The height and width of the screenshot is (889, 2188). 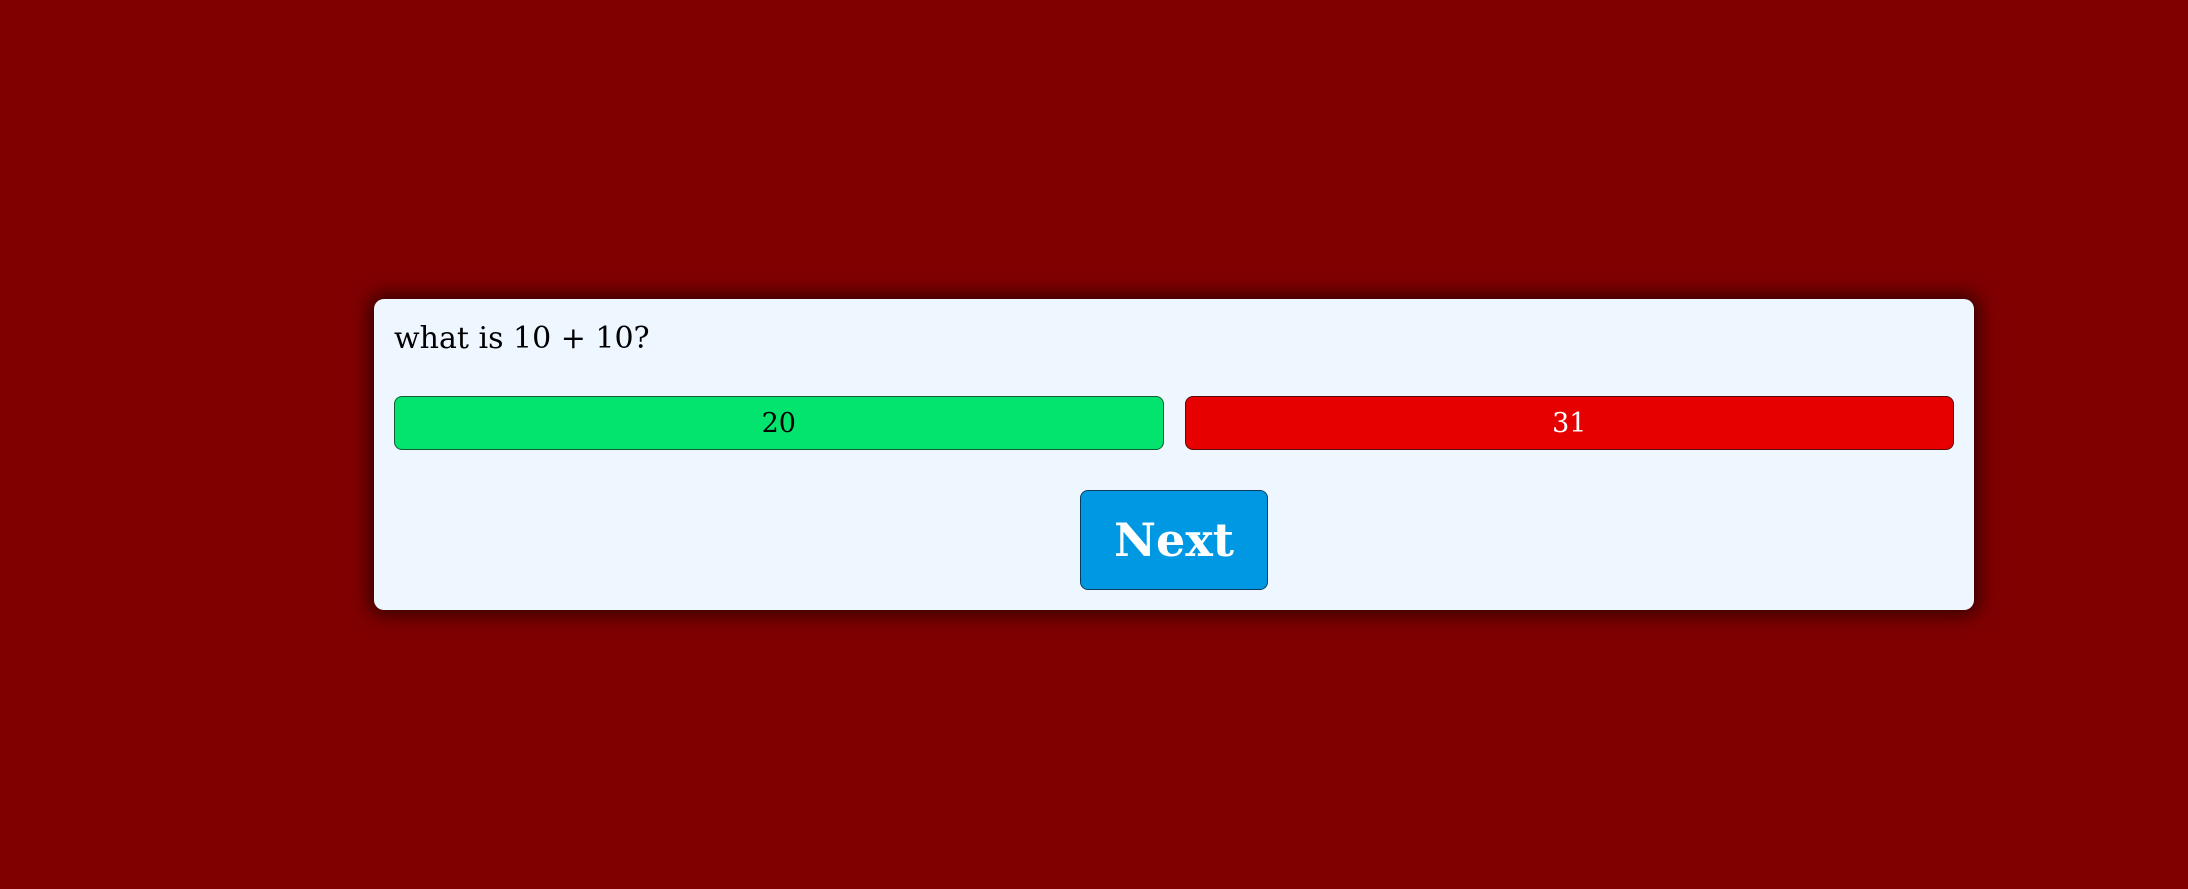 What do you see at coordinates (1174, 540) in the screenshot?
I see `next-button: Next` at bounding box center [1174, 540].